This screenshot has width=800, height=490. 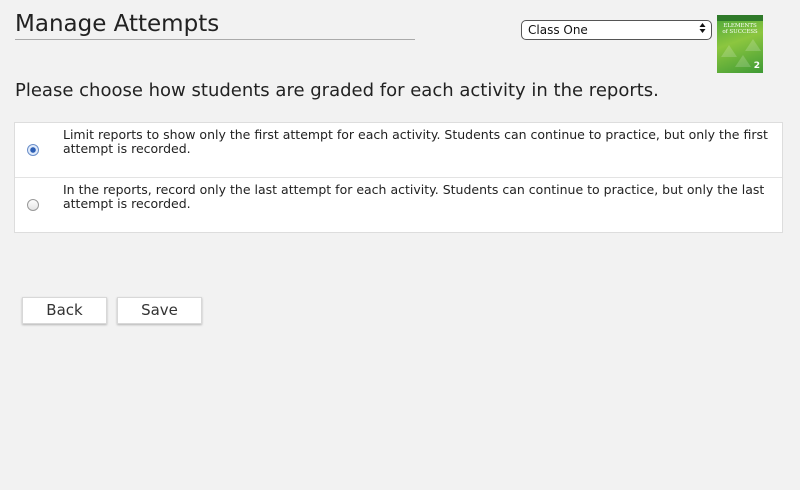 What do you see at coordinates (740, 18) in the screenshot?
I see `book-cover-band` at bounding box center [740, 18].